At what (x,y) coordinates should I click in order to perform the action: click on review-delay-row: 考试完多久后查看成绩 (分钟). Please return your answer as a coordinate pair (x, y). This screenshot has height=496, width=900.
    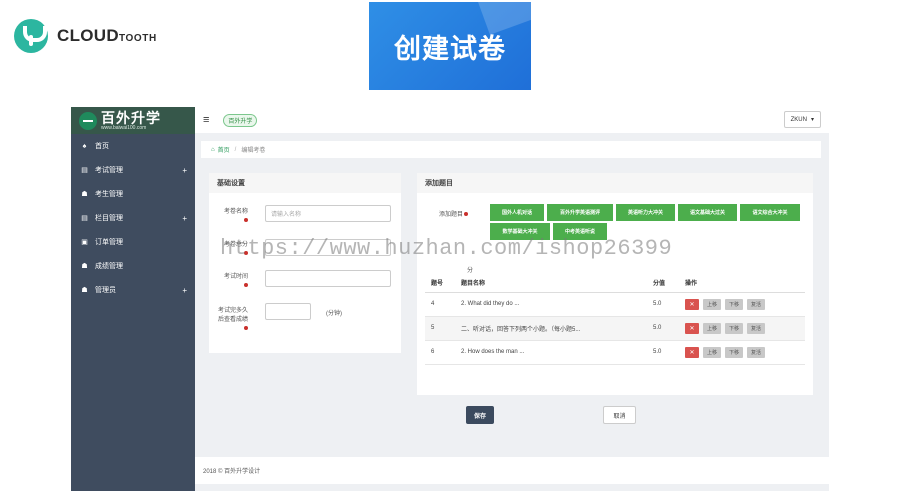
    Looking at the image, I should click on (305, 323).